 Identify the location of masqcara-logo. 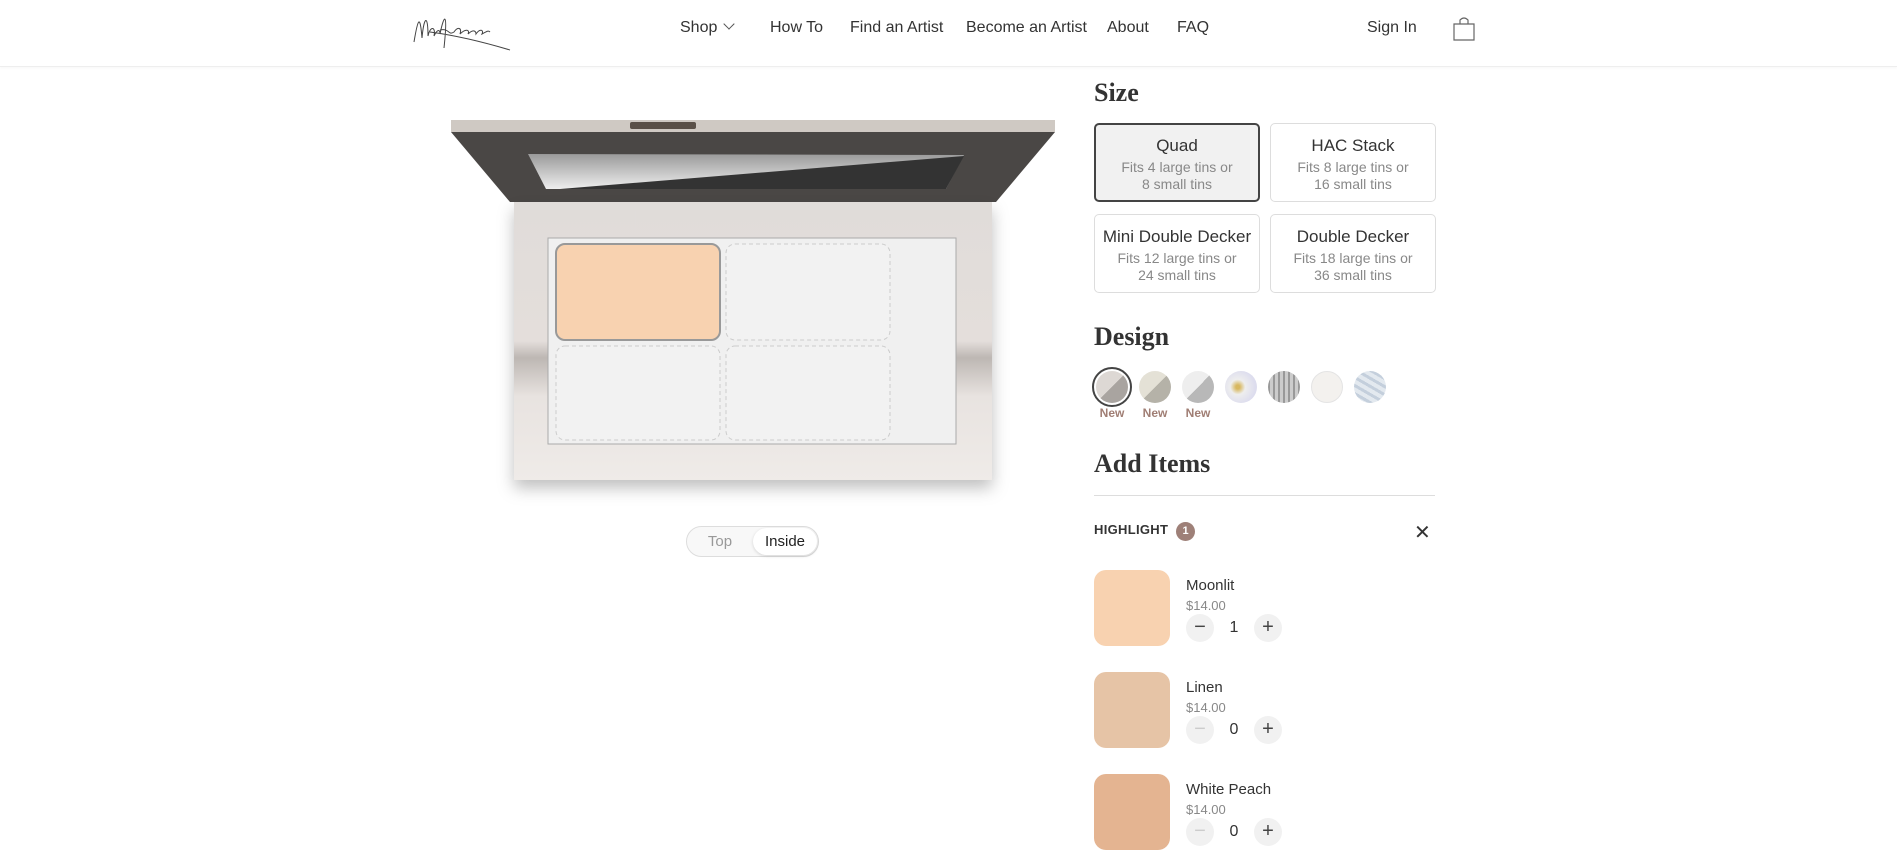
(465, 30).